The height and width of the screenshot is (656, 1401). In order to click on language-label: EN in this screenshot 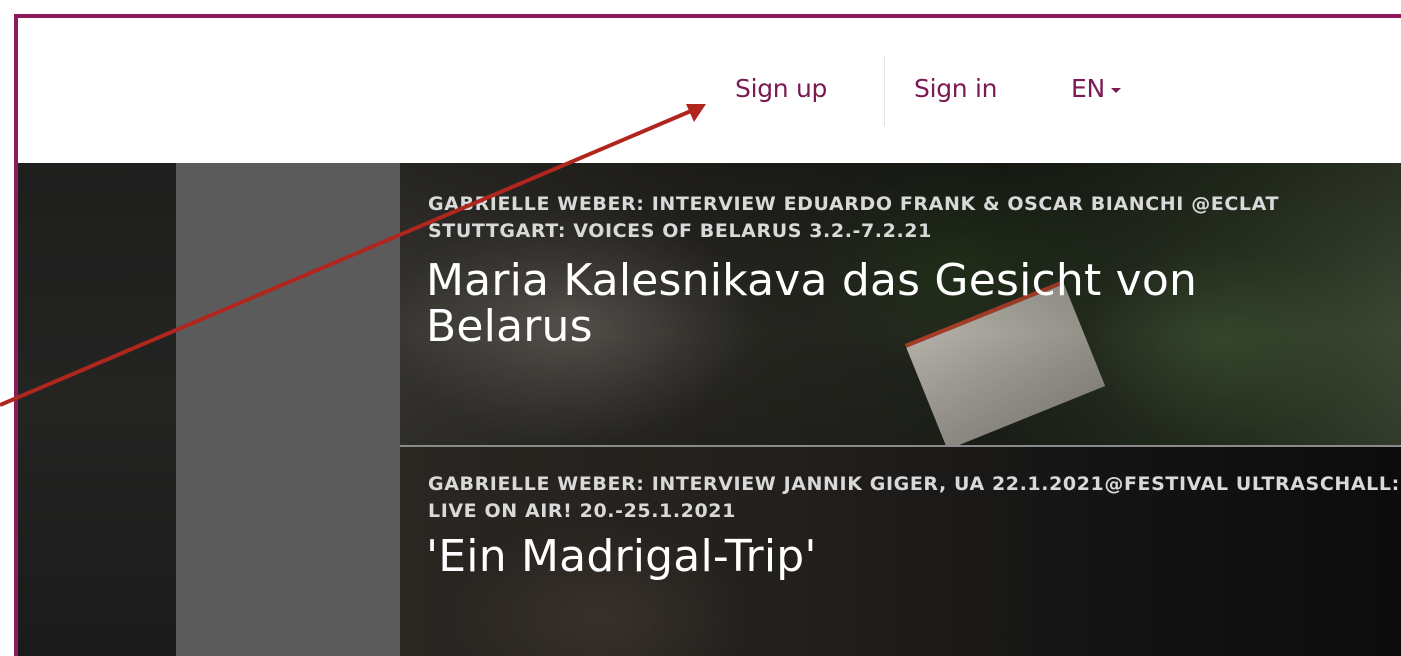, I will do `click(1088, 88)`.